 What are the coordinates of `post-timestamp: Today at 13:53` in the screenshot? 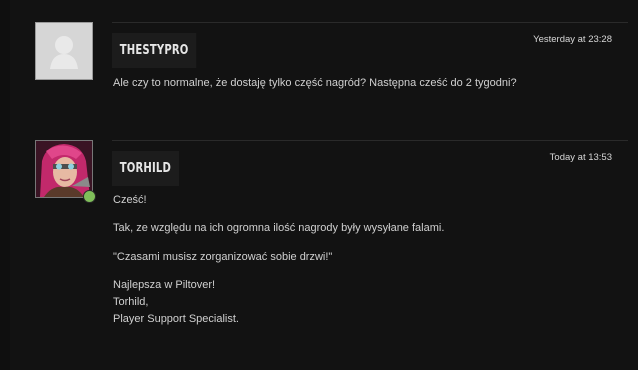 It's located at (581, 157).